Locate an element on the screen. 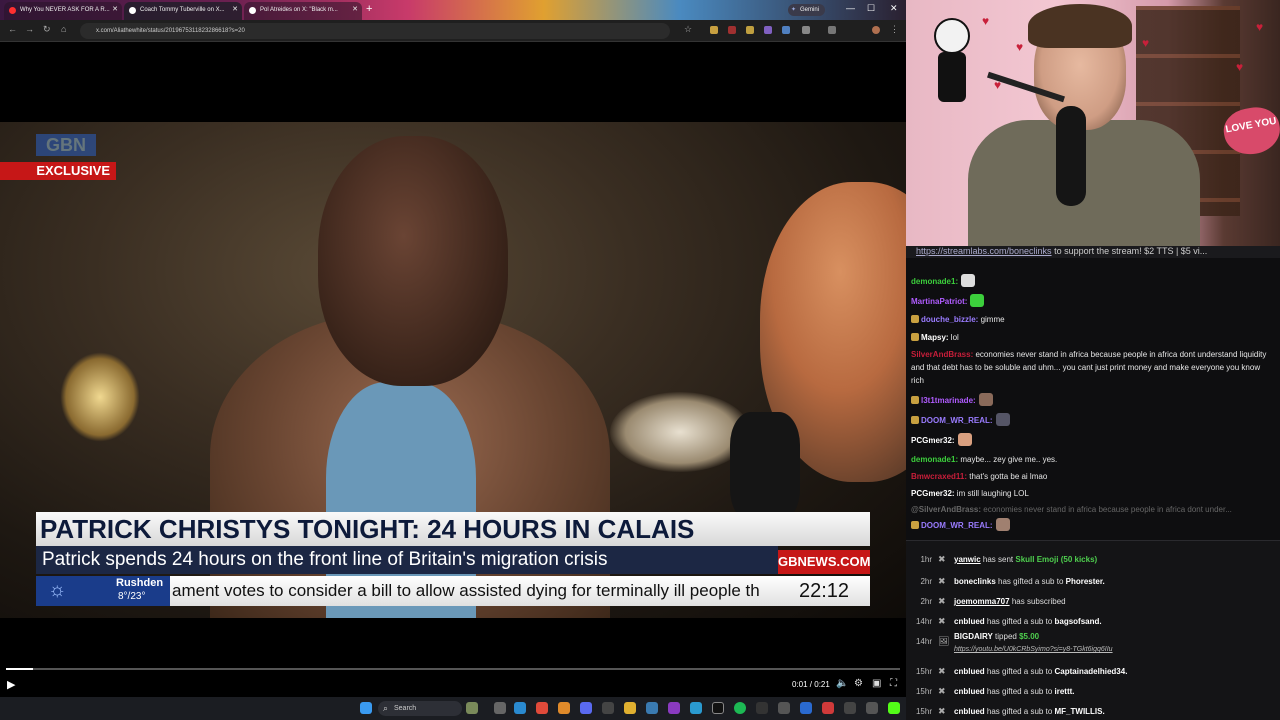  forward-icon: → is located at coordinates (29, 29).